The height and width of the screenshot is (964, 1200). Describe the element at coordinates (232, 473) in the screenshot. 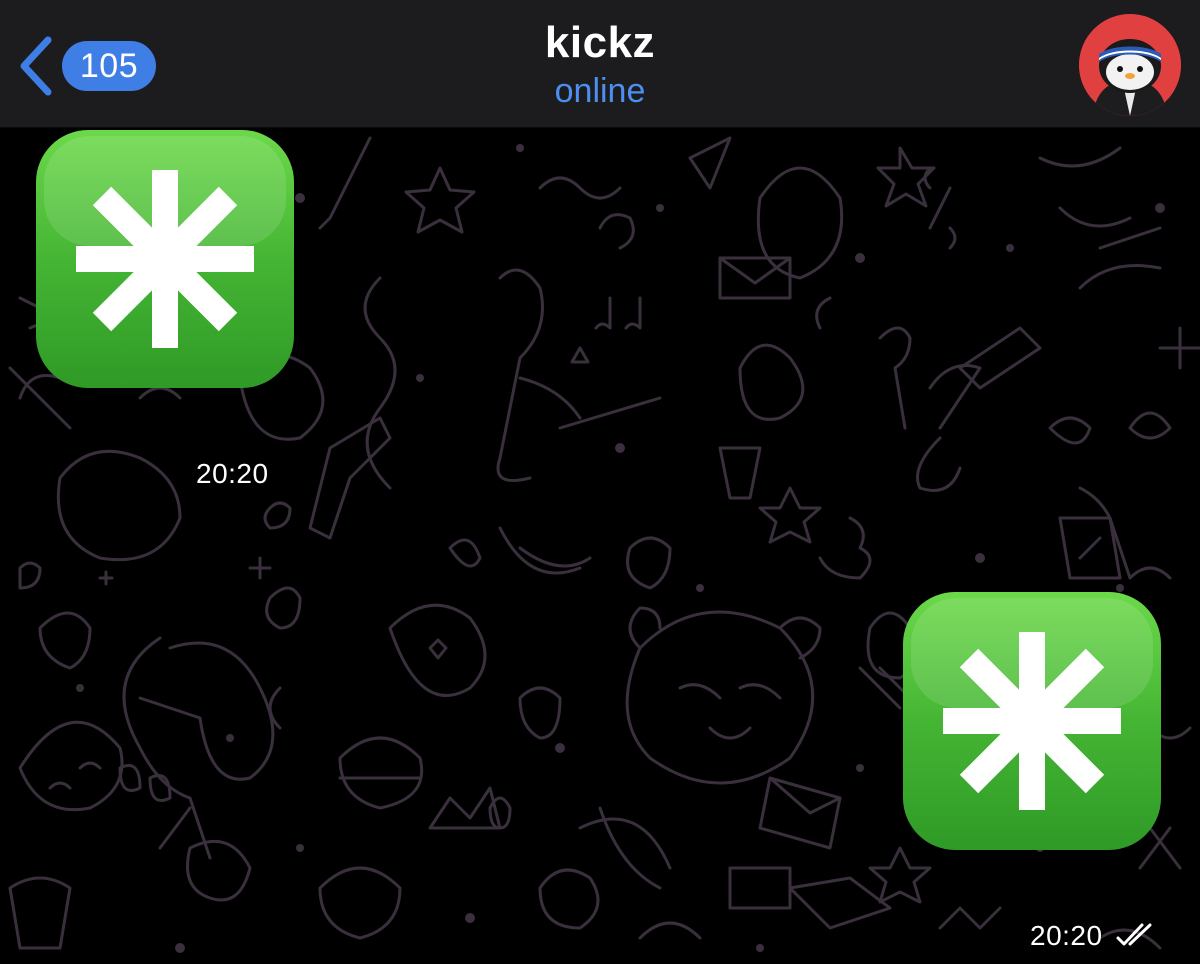

I see `message-time-incoming: 20:20` at that location.